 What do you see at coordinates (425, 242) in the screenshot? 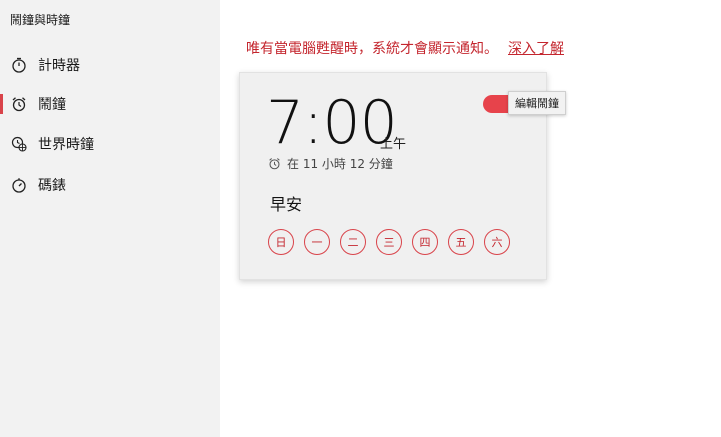
I see `day-thursday: 四` at bounding box center [425, 242].